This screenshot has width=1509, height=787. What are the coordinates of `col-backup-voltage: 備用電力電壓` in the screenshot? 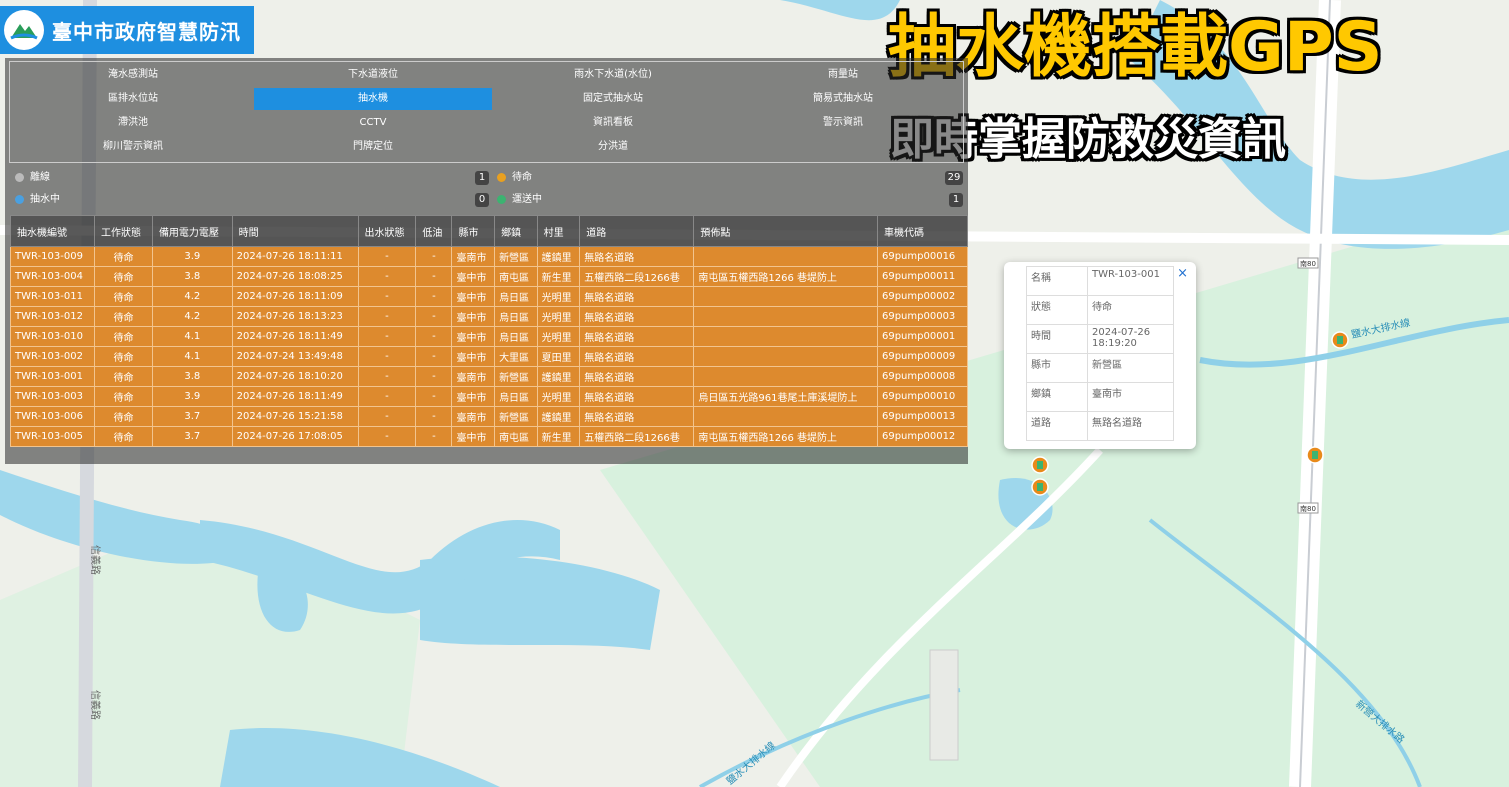 It's located at (192, 231).